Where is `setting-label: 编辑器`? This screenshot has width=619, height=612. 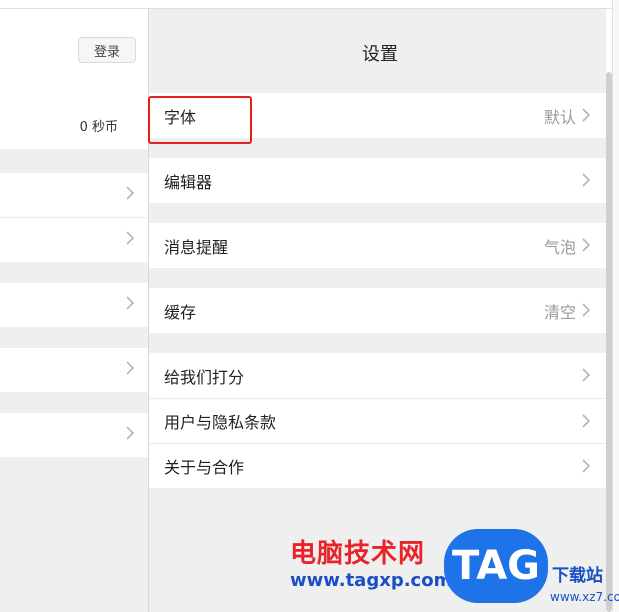
setting-label: 编辑器 is located at coordinates (188, 182).